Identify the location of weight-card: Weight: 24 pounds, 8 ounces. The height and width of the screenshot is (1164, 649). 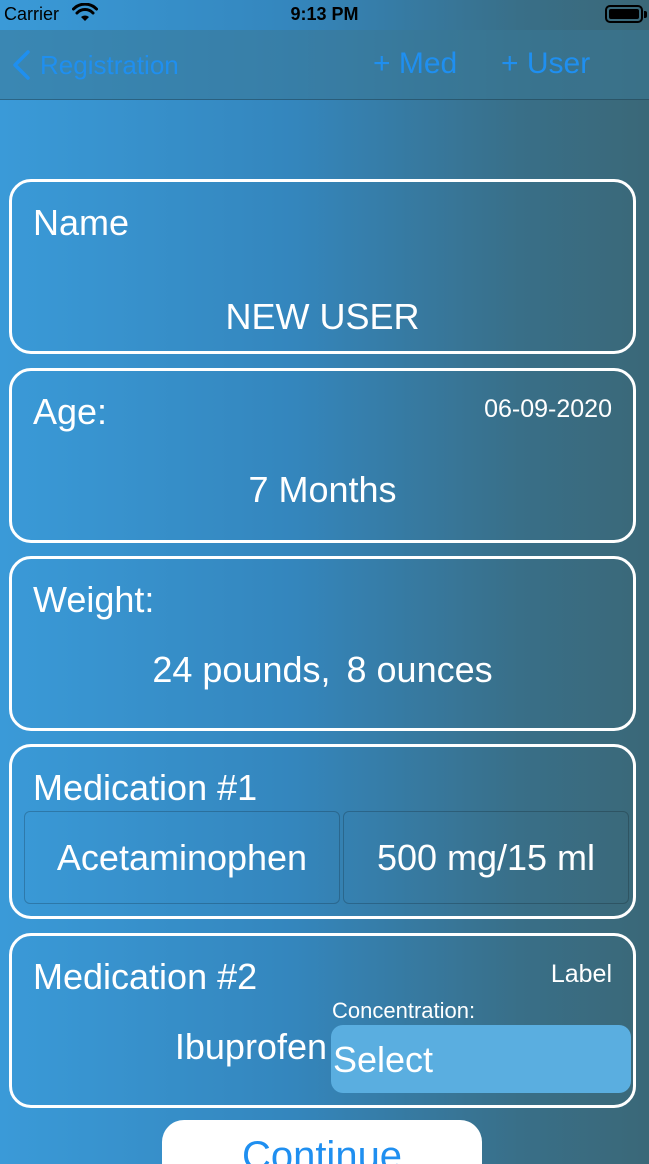
(322, 643).